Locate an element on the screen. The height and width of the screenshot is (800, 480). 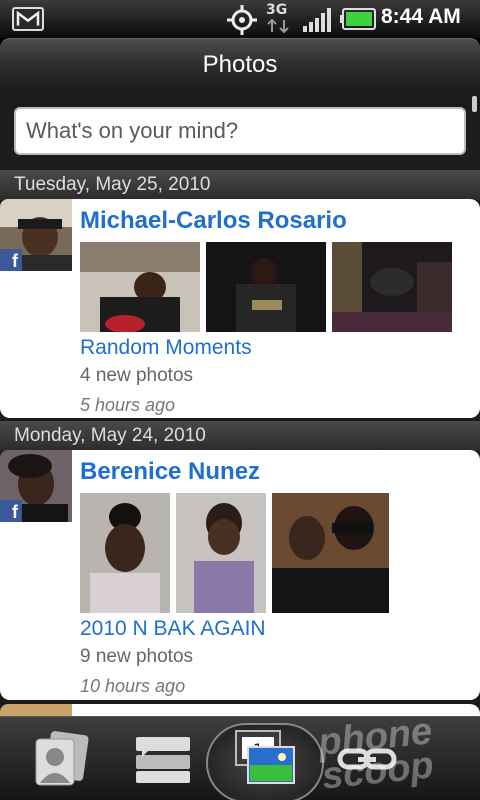
author-name: Berenice Nunez is located at coordinates (170, 472).